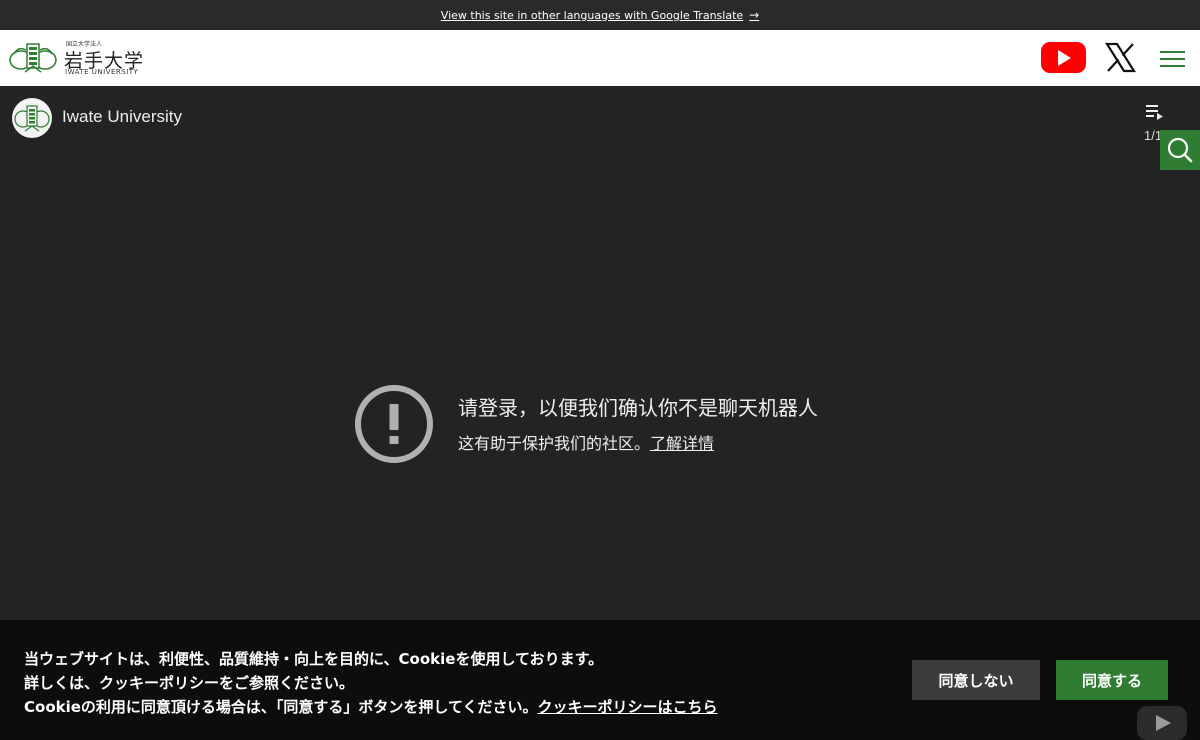 The height and width of the screenshot is (740, 1200). I want to click on search-button, so click(1180, 150).